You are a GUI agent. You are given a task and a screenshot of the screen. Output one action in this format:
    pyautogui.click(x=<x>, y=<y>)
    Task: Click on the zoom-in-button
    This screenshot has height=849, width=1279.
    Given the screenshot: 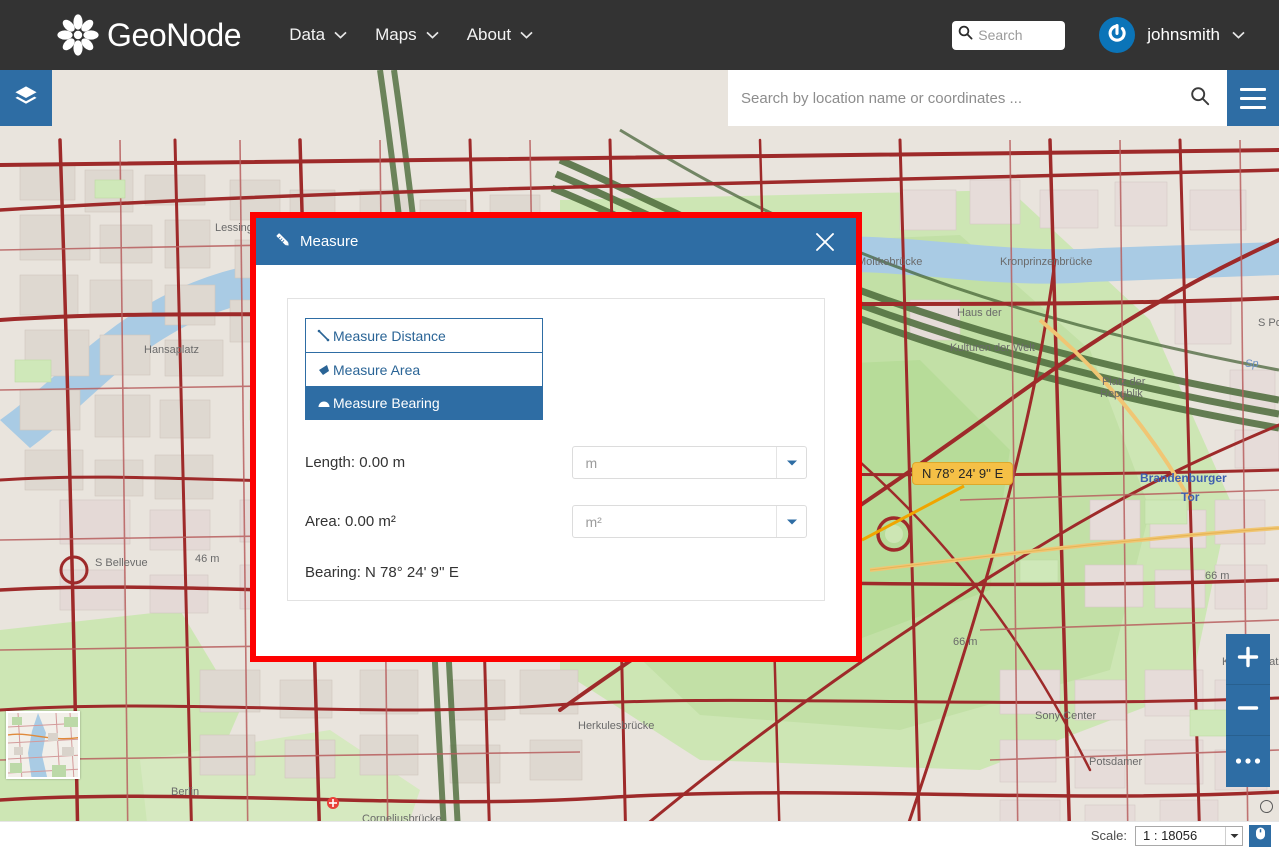 What is the action you would take?
    pyautogui.click(x=1248, y=659)
    